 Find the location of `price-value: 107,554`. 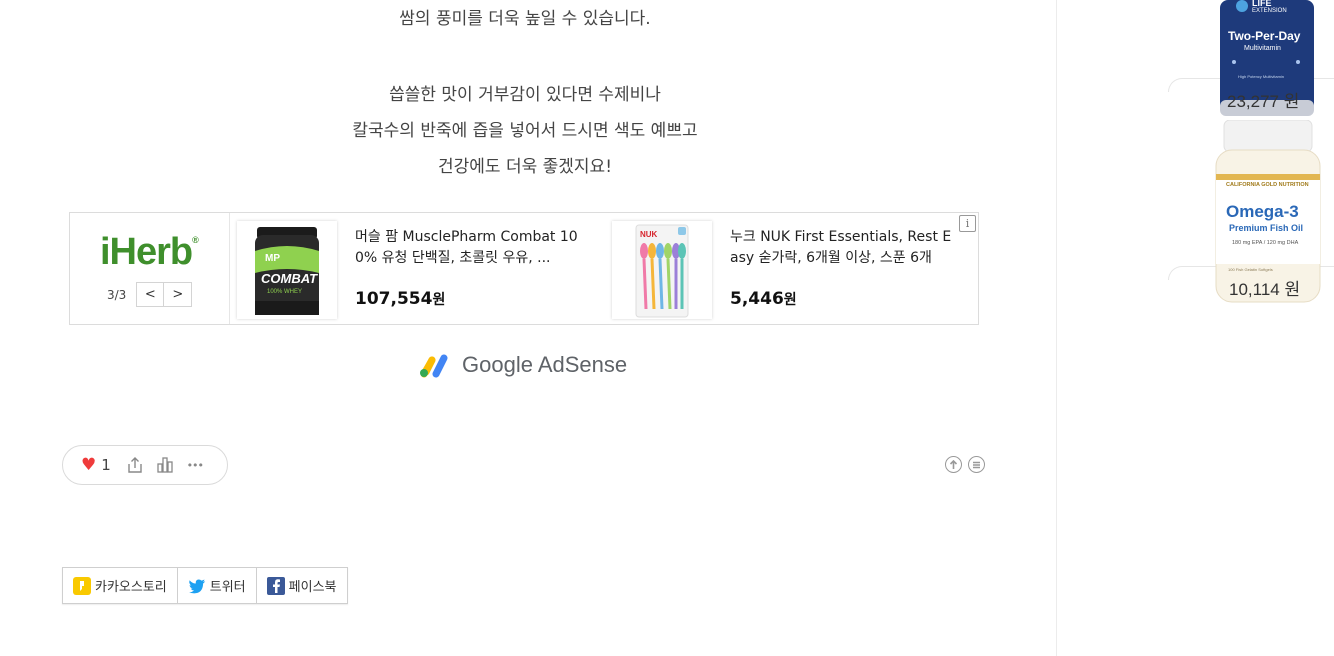

price-value: 107,554 is located at coordinates (394, 299).